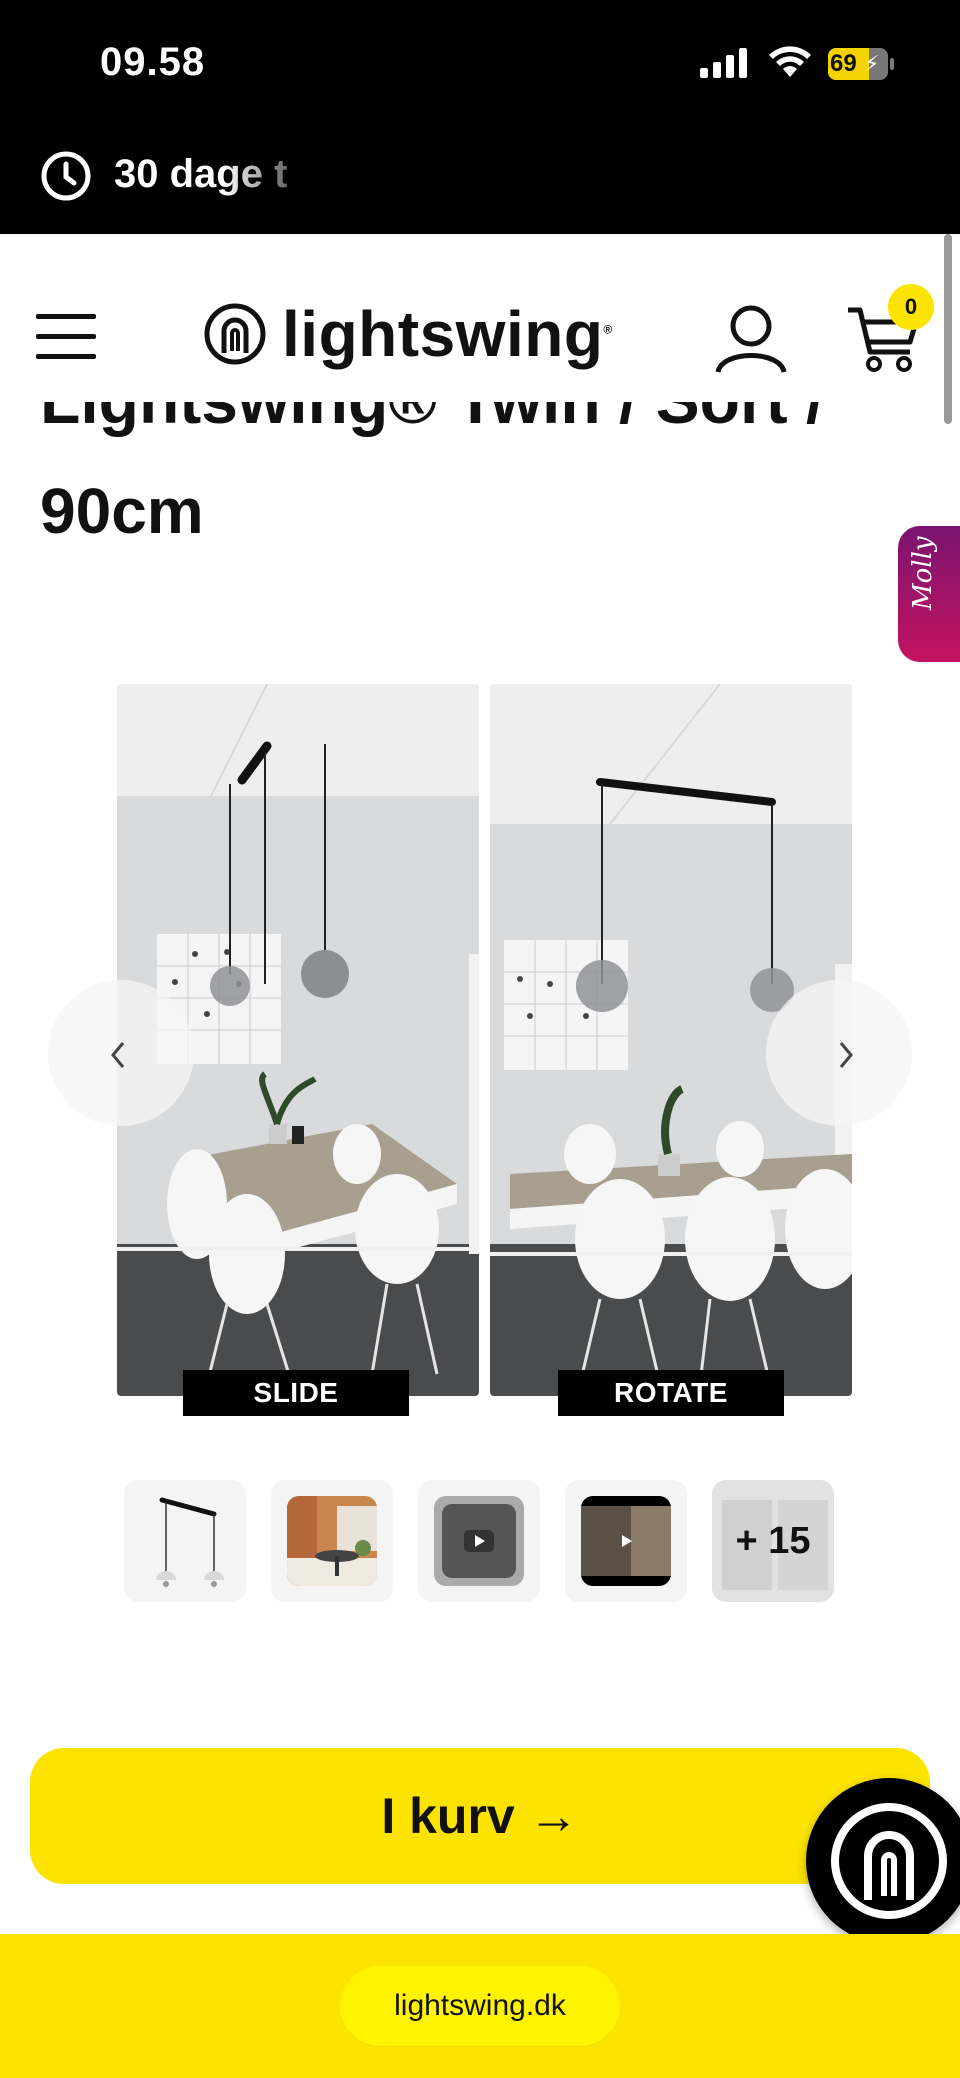  What do you see at coordinates (447, 334) in the screenshot?
I see `brand-name: lightswing®` at bounding box center [447, 334].